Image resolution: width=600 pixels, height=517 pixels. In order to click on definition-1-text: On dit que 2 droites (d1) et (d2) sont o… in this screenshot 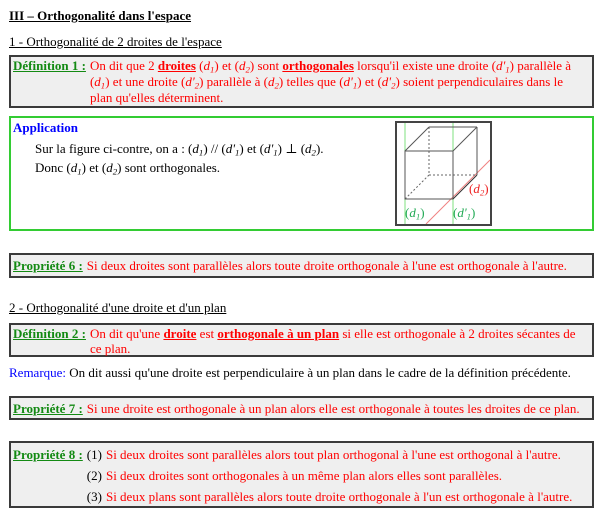, I will do `click(330, 81)`.